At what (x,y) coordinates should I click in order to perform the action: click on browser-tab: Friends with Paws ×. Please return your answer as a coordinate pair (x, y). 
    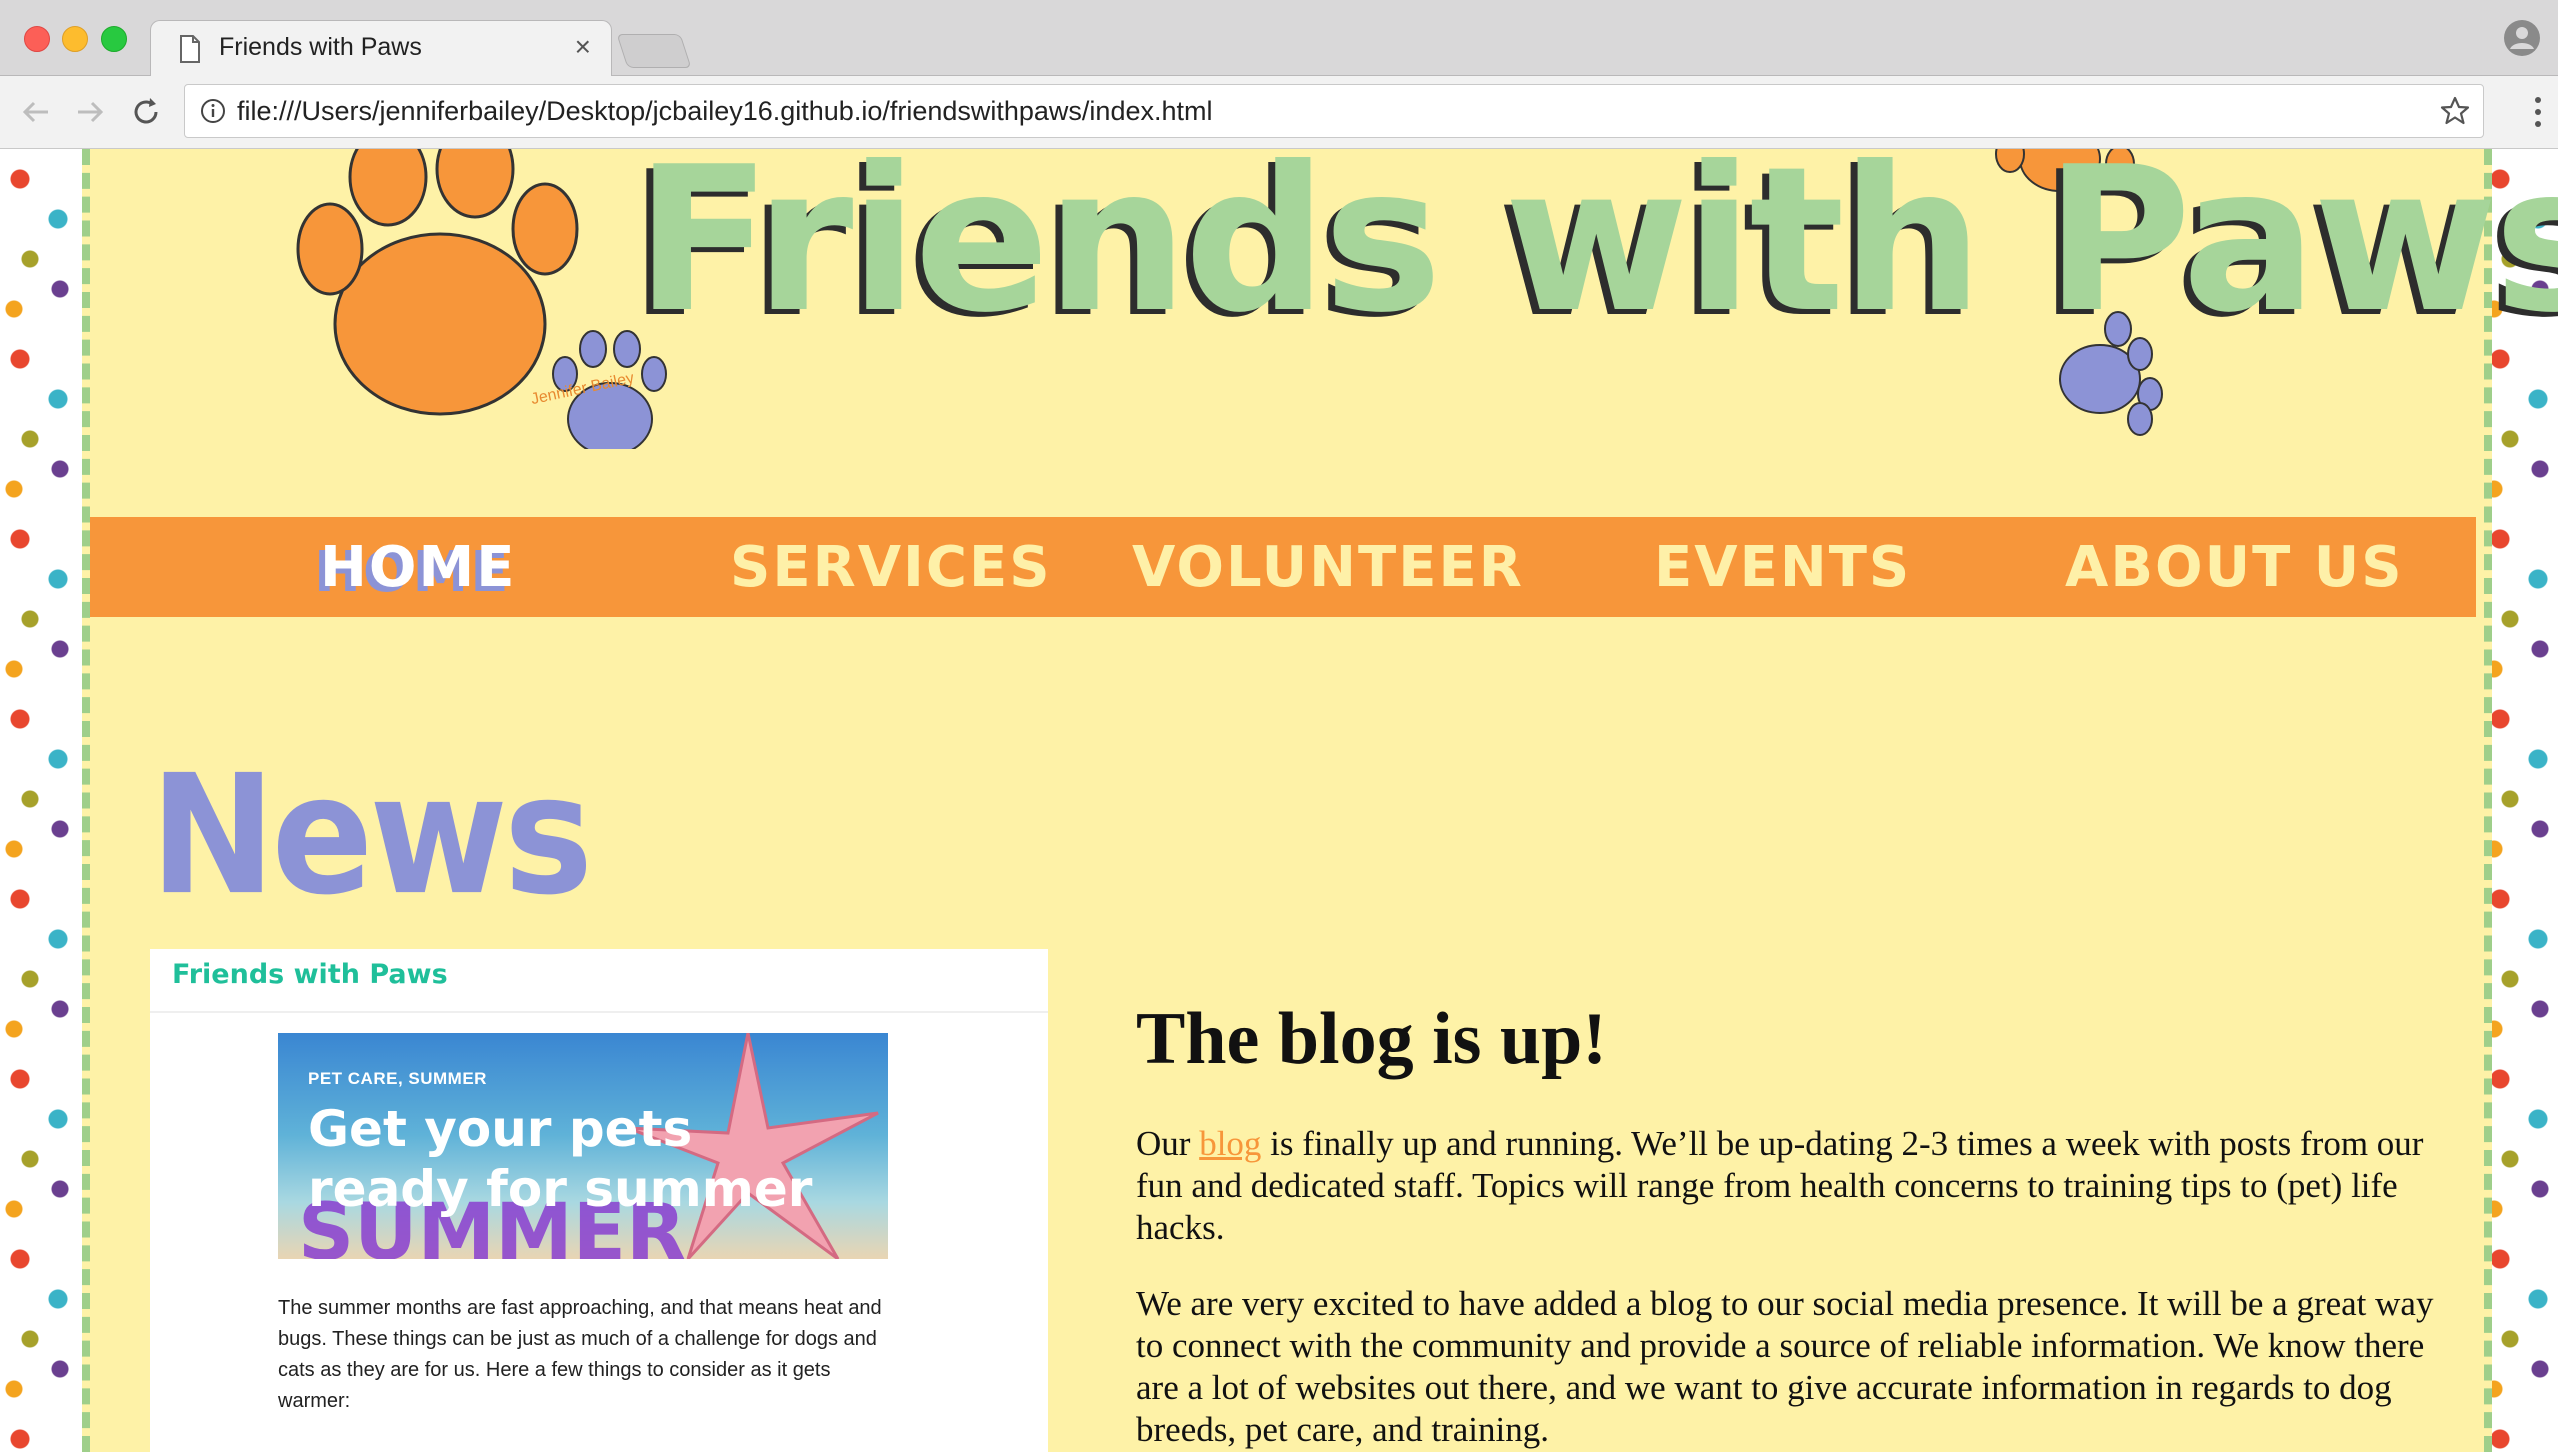
    Looking at the image, I should click on (381, 48).